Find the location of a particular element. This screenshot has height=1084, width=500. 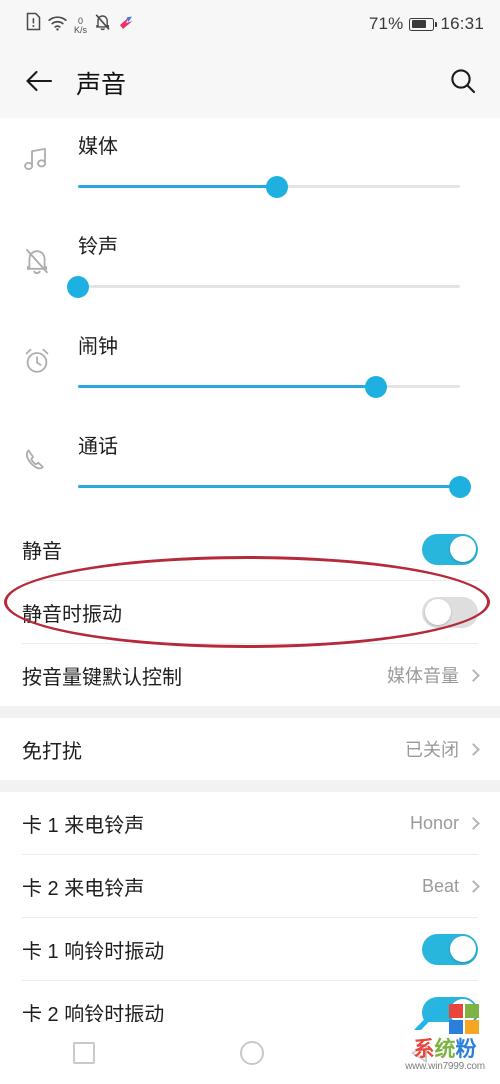

circle-home-icon is located at coordinates (251, 1053).